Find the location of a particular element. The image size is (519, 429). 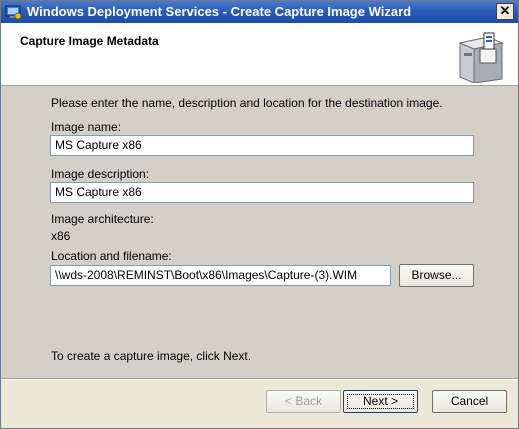

image-description-input: MS Capture x86 is located at coordinates (262, 192).